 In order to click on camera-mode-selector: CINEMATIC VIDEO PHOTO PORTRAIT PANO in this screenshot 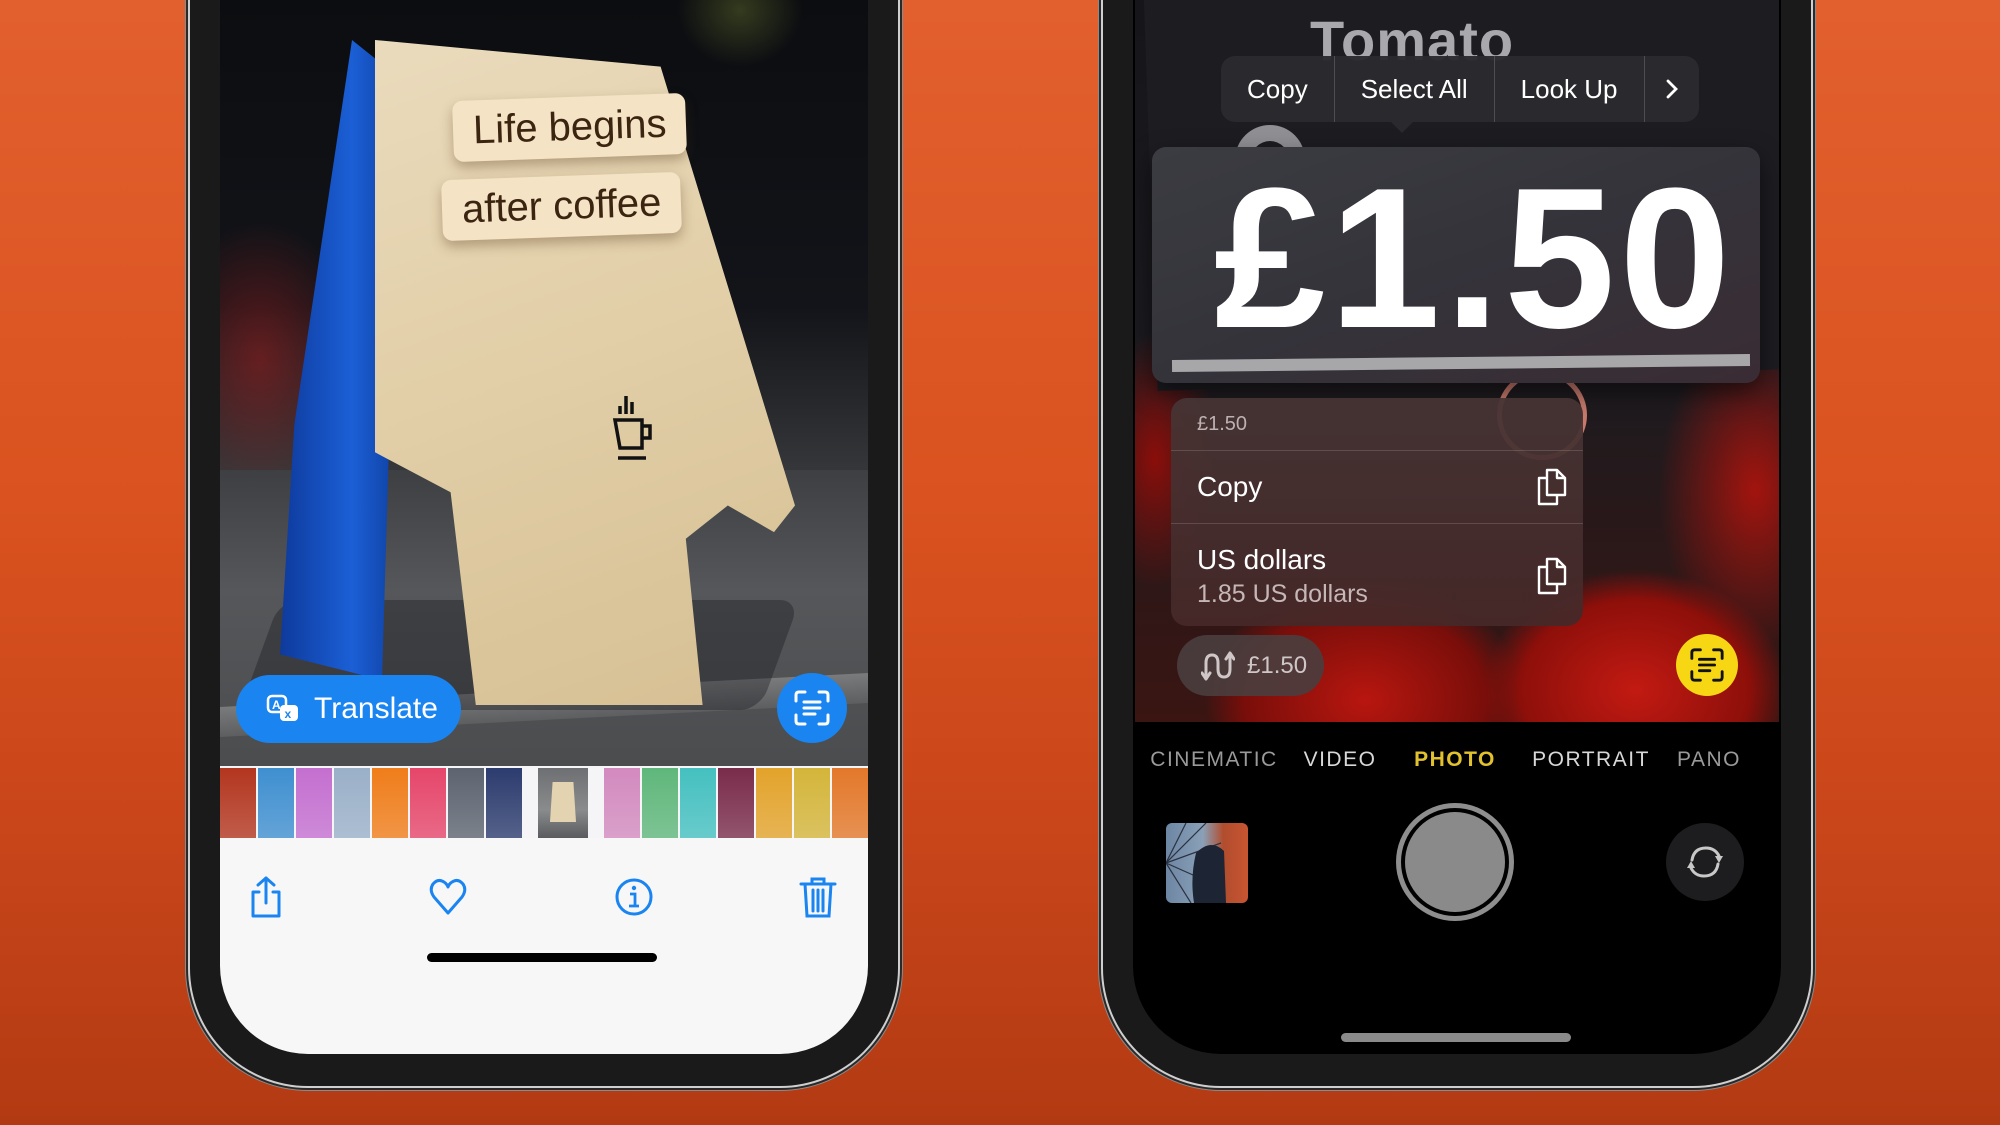, I will do `click(1457, 763)`.